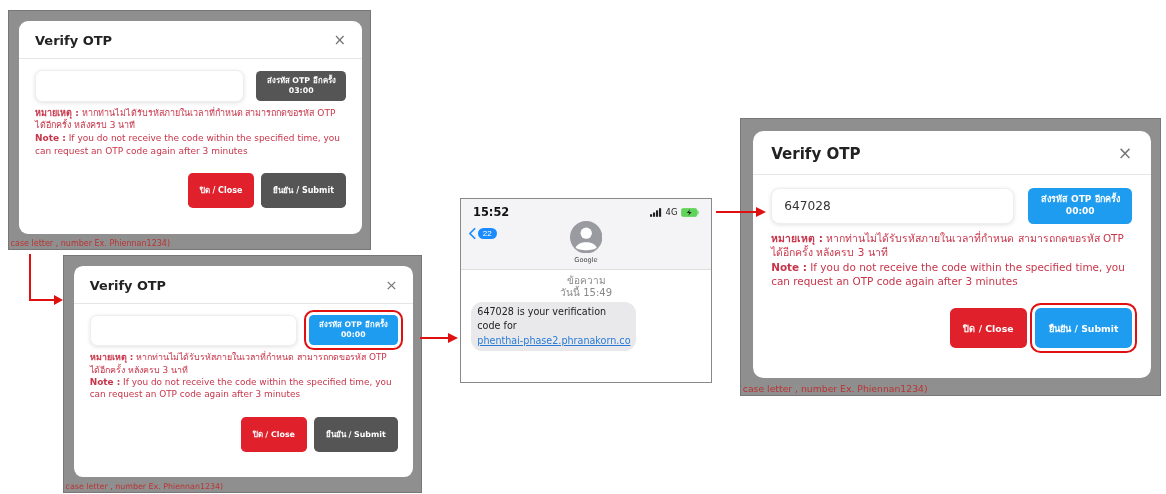 The width and height of the screenshot is (1166, 494). I want to click on resend-button: ส่งรหัส OTP อีกครั้ง 00:00, so click(1080, 206).